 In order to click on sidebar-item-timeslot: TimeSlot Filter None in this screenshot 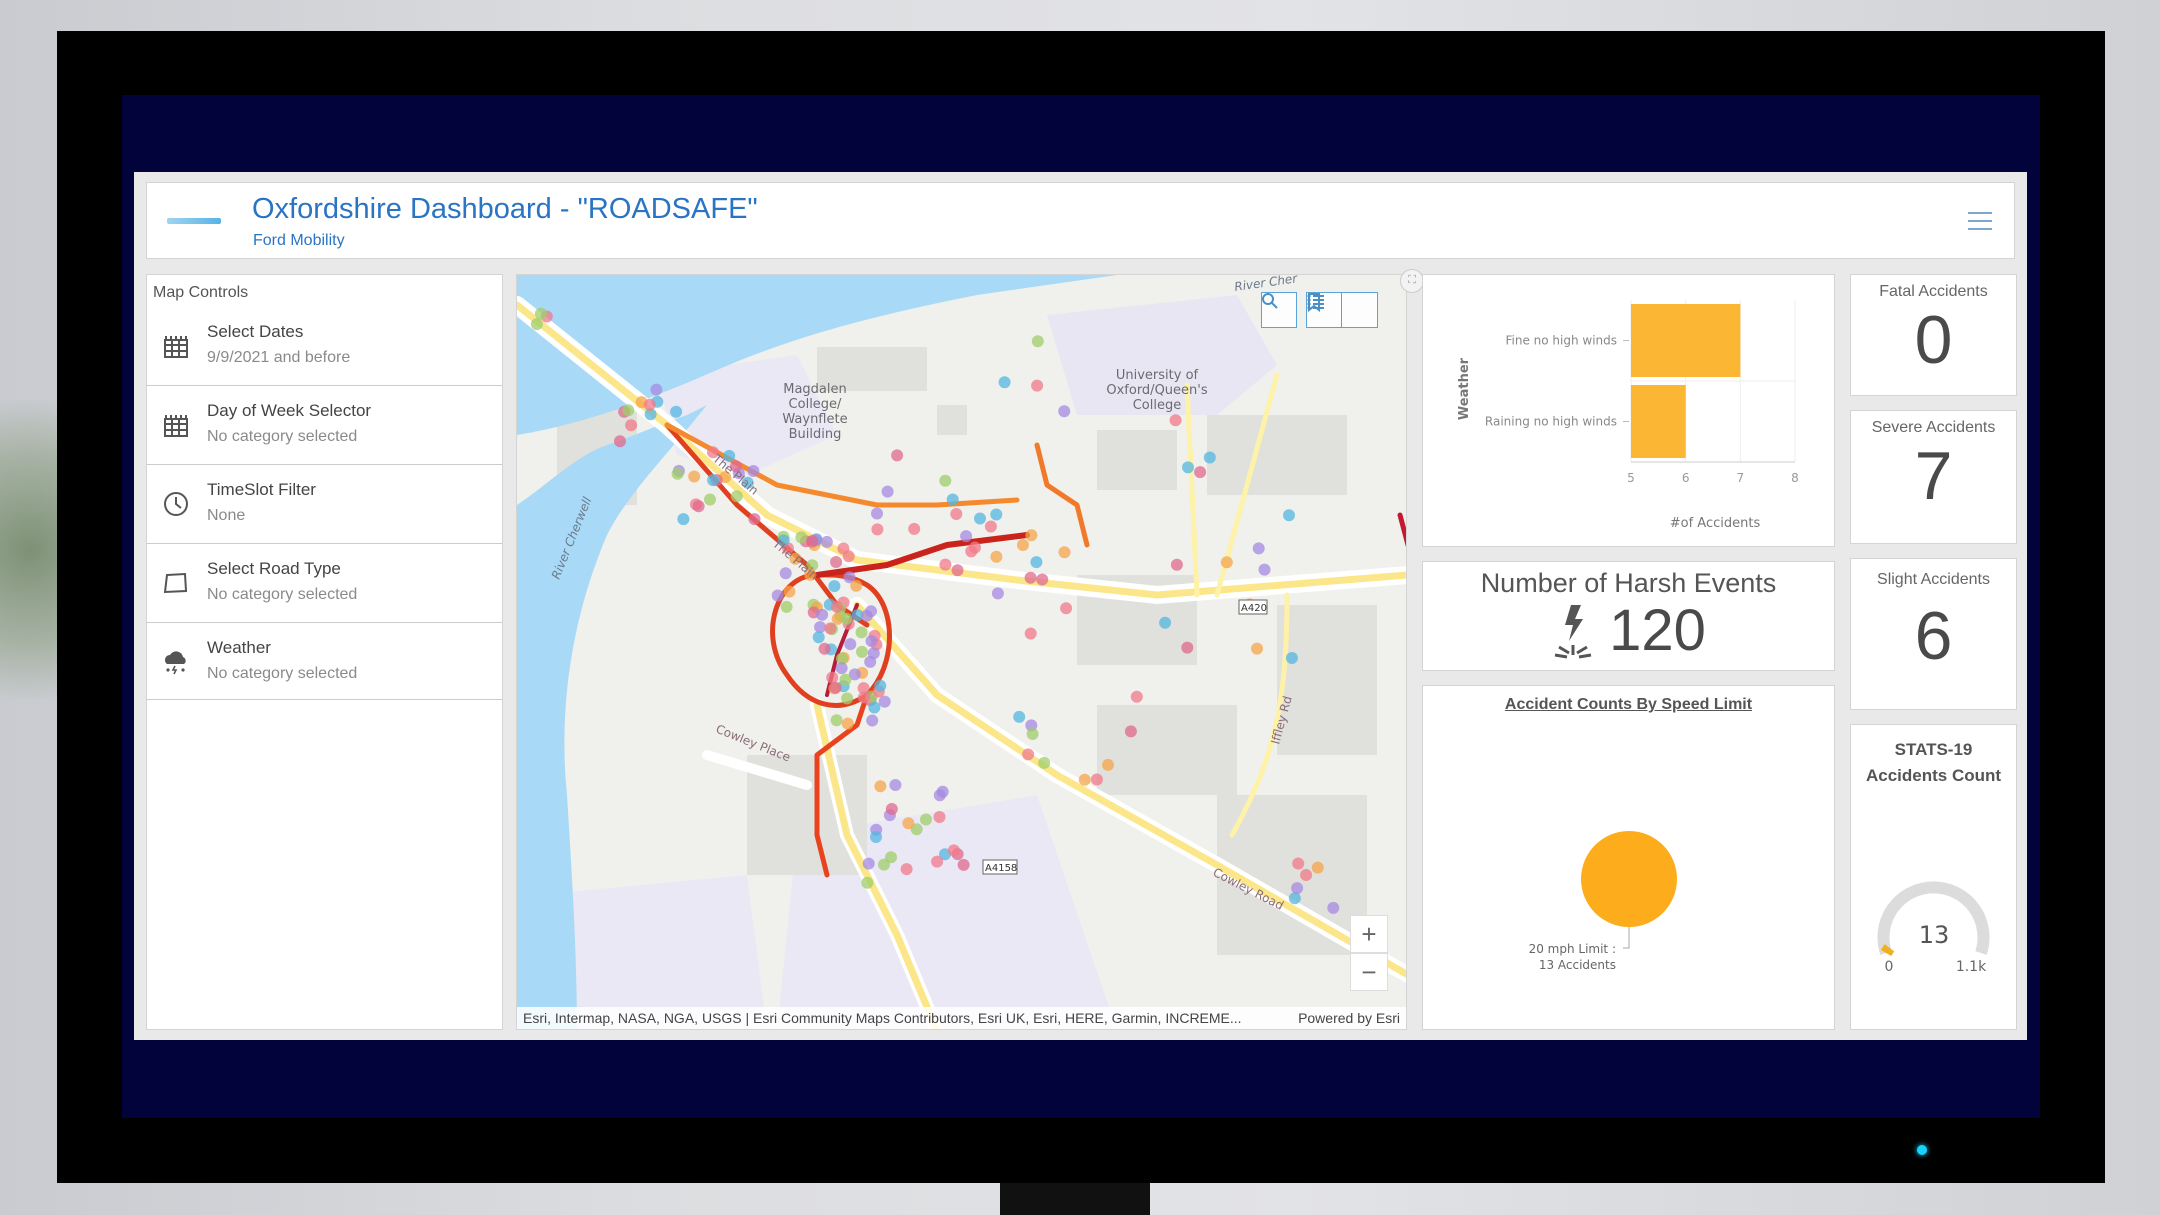, I will do `click(324, 503)`.